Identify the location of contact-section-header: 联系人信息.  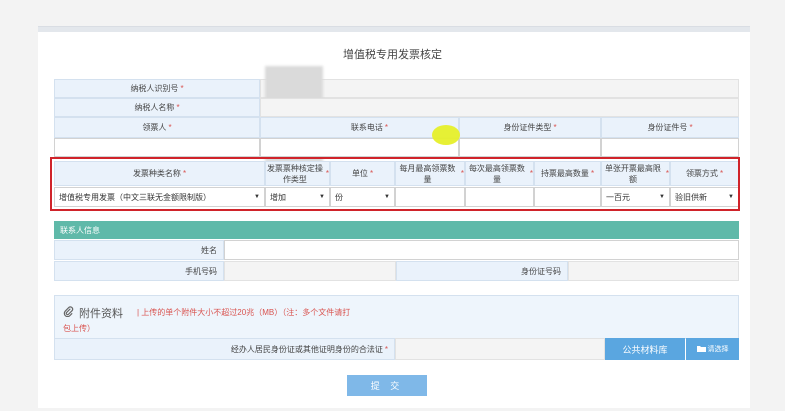
(396, 230).